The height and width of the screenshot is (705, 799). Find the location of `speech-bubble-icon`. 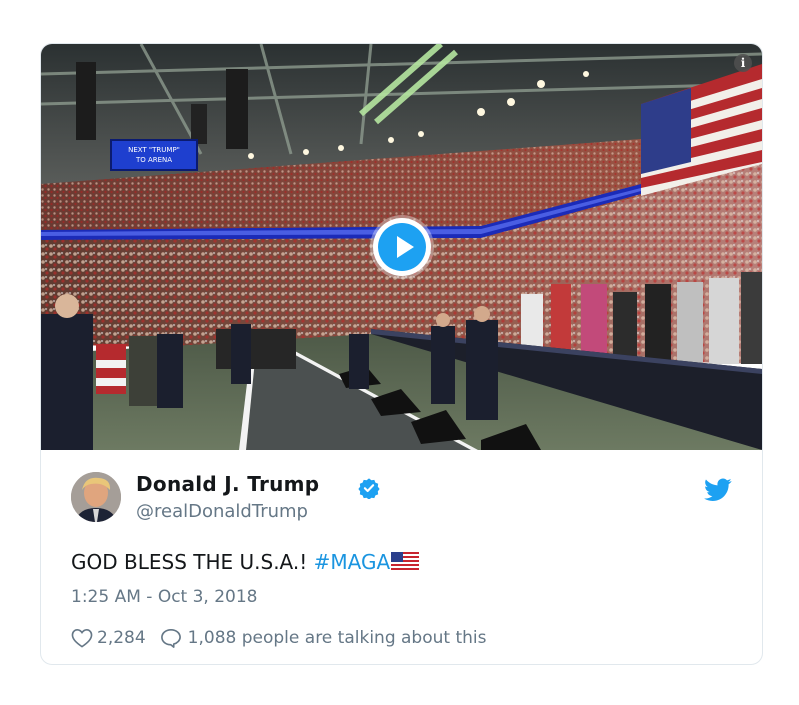

speech-bubble-icon is located at coordinates (171, 638).